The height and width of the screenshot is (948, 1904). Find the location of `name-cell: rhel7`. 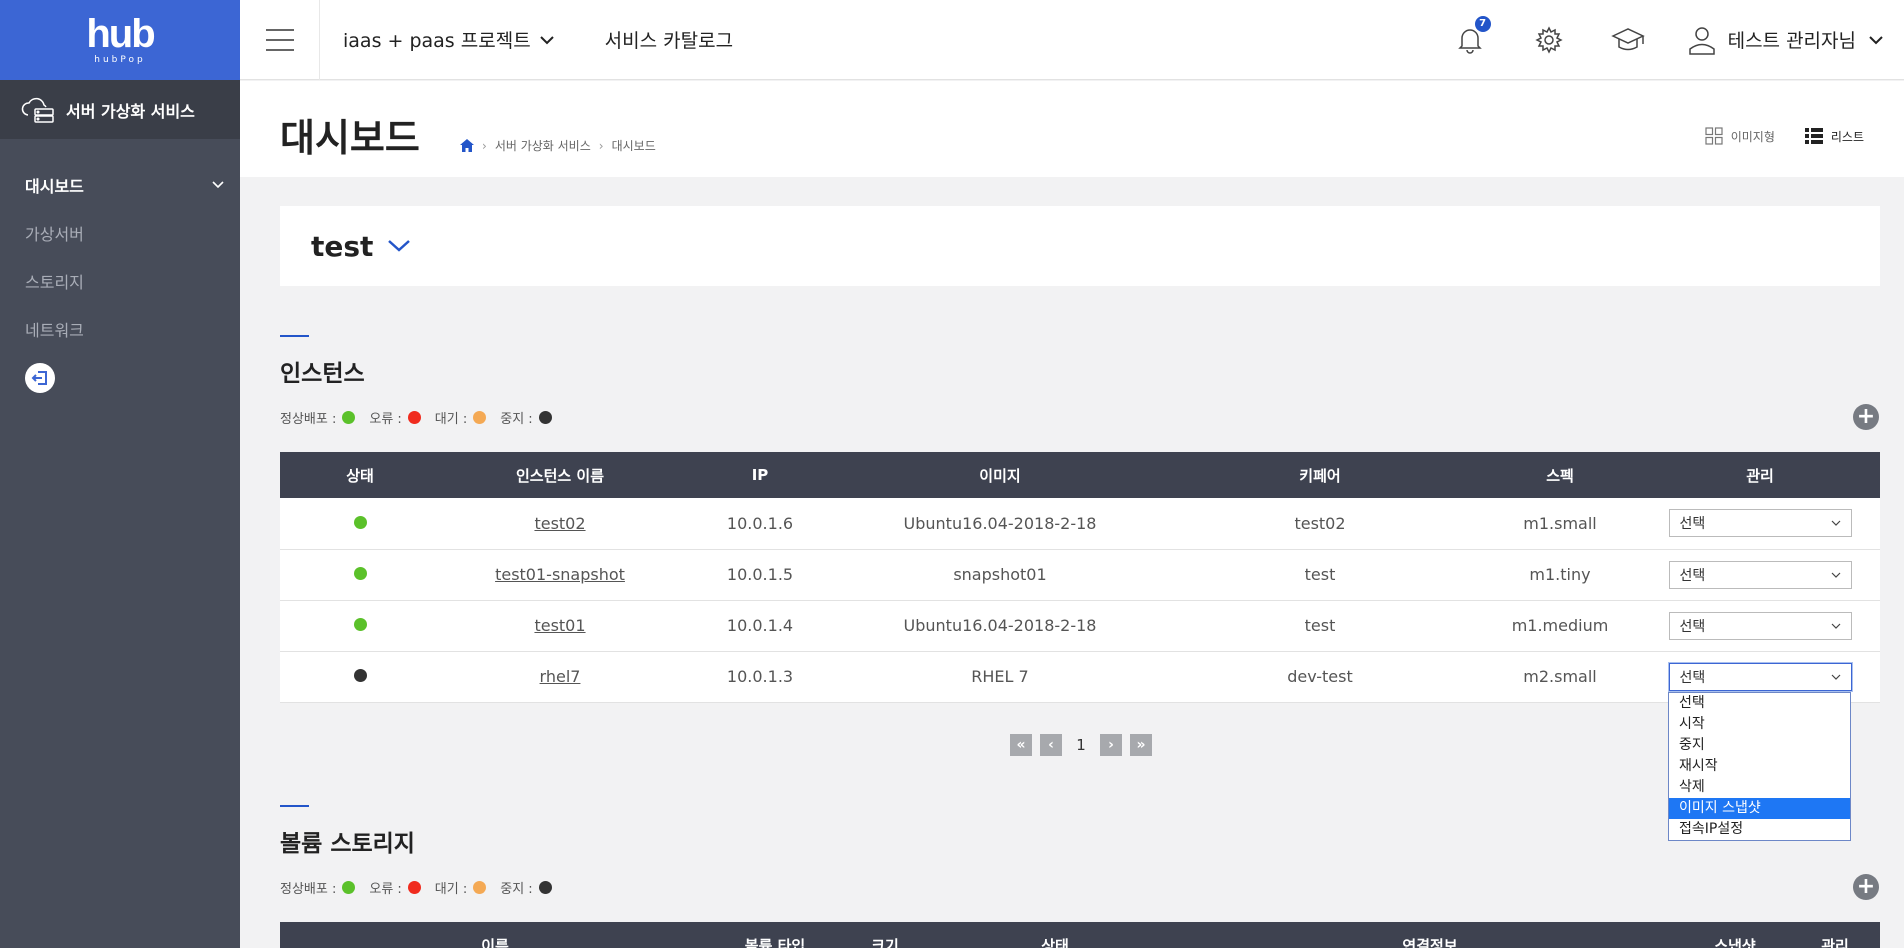

name-cell: rhel7 is located at coordinates (560, 677).